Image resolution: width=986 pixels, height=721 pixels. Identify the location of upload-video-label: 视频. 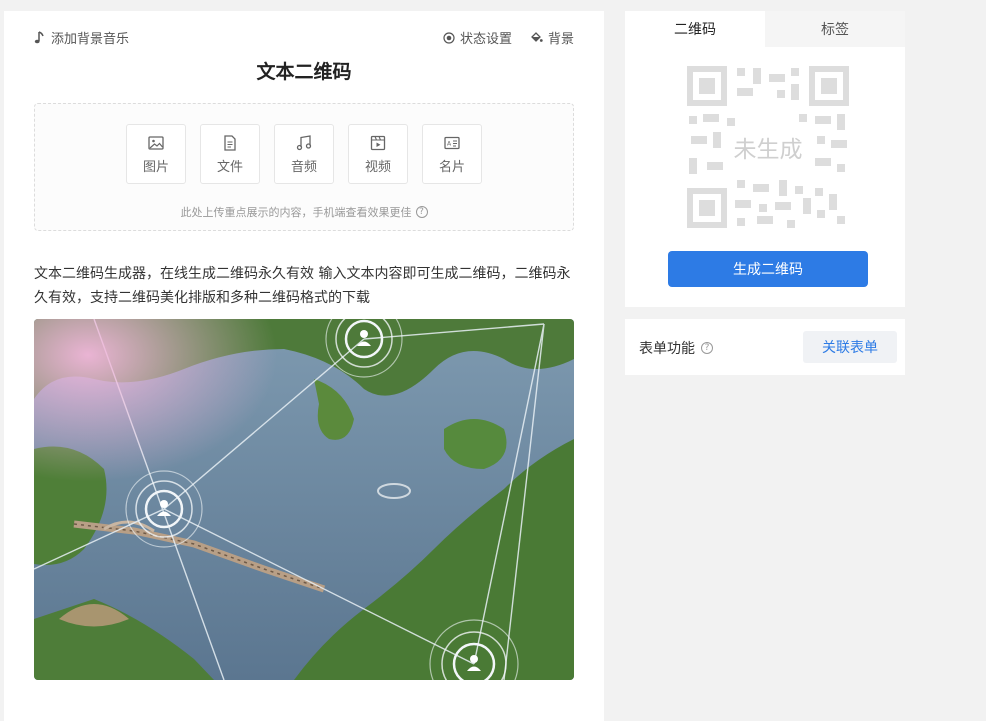
(377, 167).